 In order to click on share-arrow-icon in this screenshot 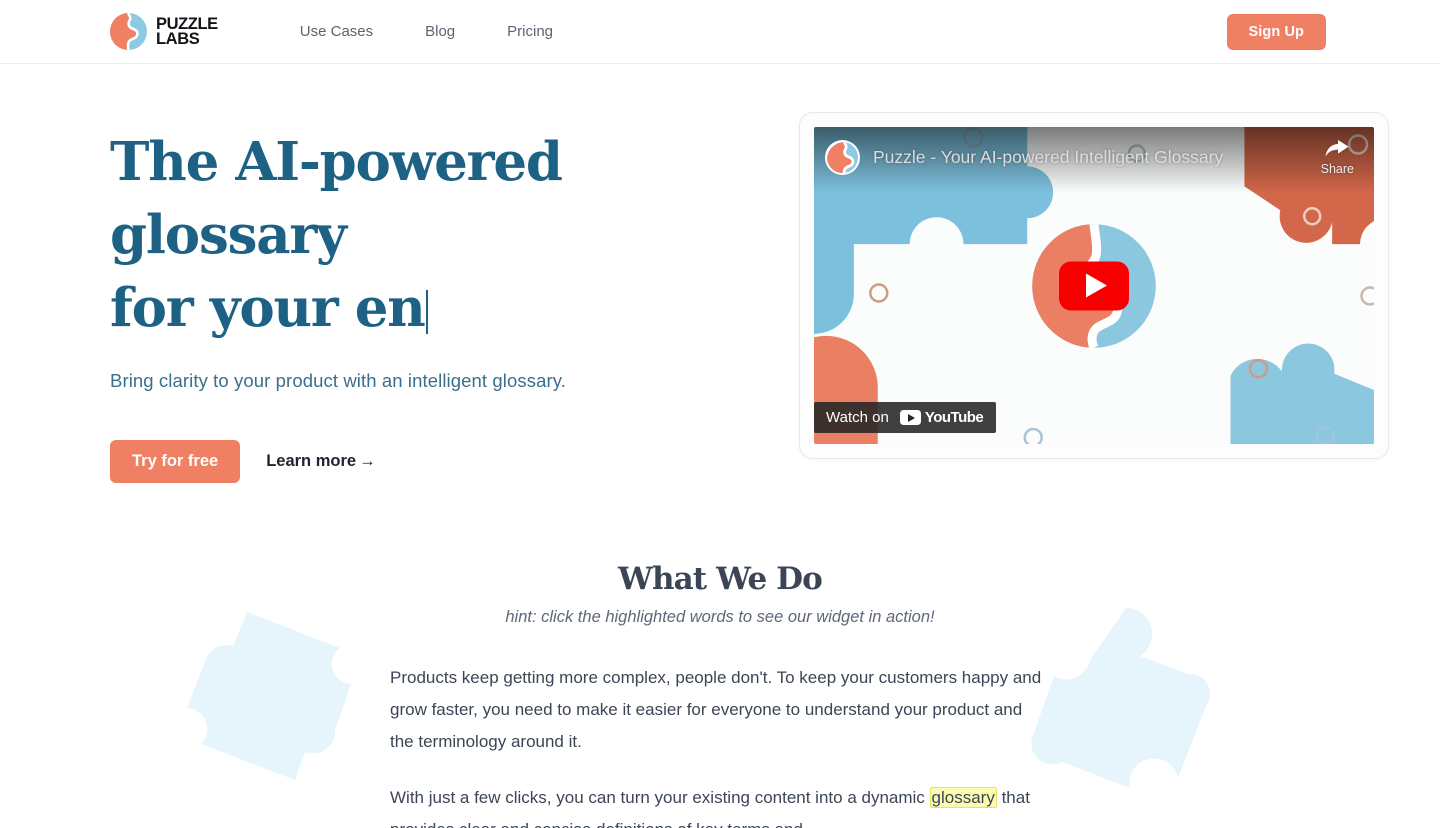, I will do `click(1337, 148)`.